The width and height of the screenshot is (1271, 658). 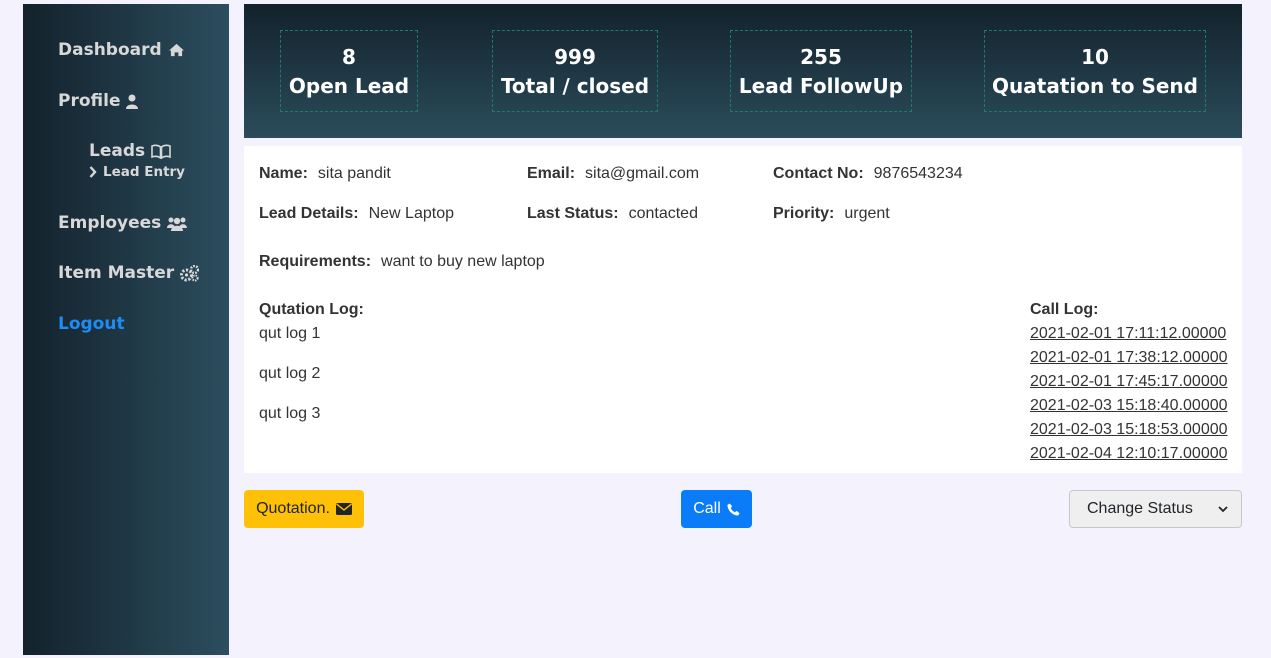 What do you see at coordinates (1129, 454) in the screenshot?
I see `call-log-link: 2021-02-04 12:10:17.00000` at bounding box center [1129, 454].